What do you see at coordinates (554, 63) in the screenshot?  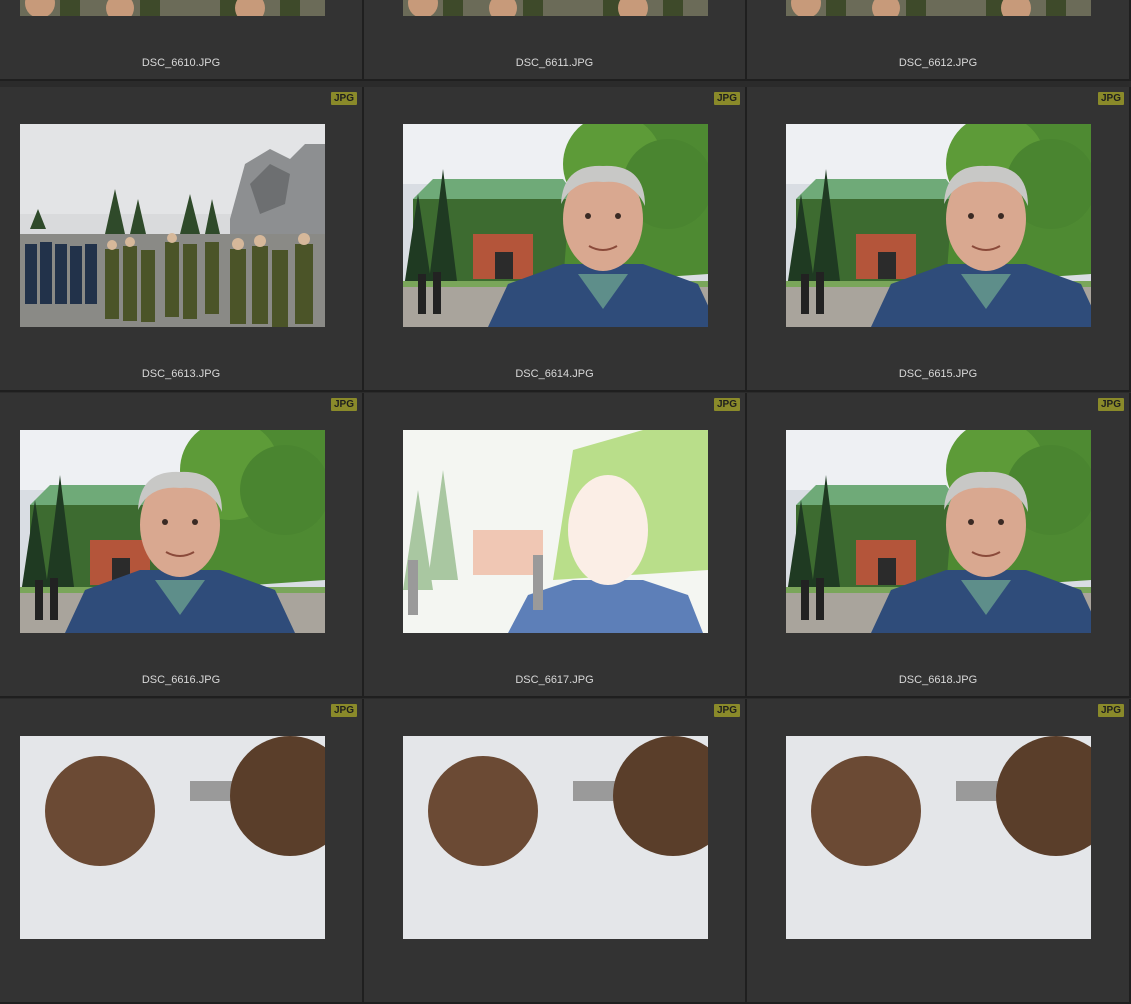 I see `filename-label: DSC_6611.JPG` at bounding box center [554, 63].